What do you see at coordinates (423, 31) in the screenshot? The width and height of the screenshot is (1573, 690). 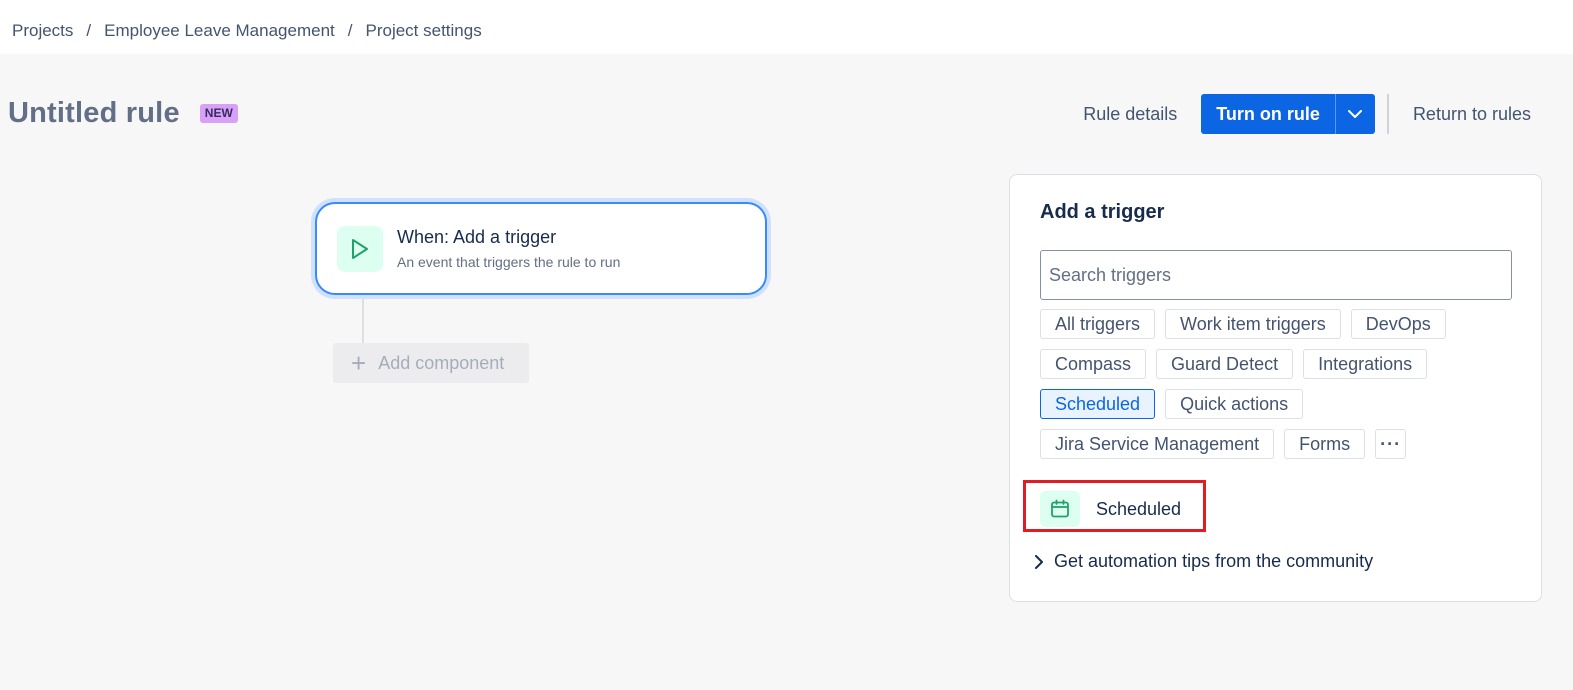 I see `breadcrumb-project-settings: Project settings` at bounding box center [423, 31].